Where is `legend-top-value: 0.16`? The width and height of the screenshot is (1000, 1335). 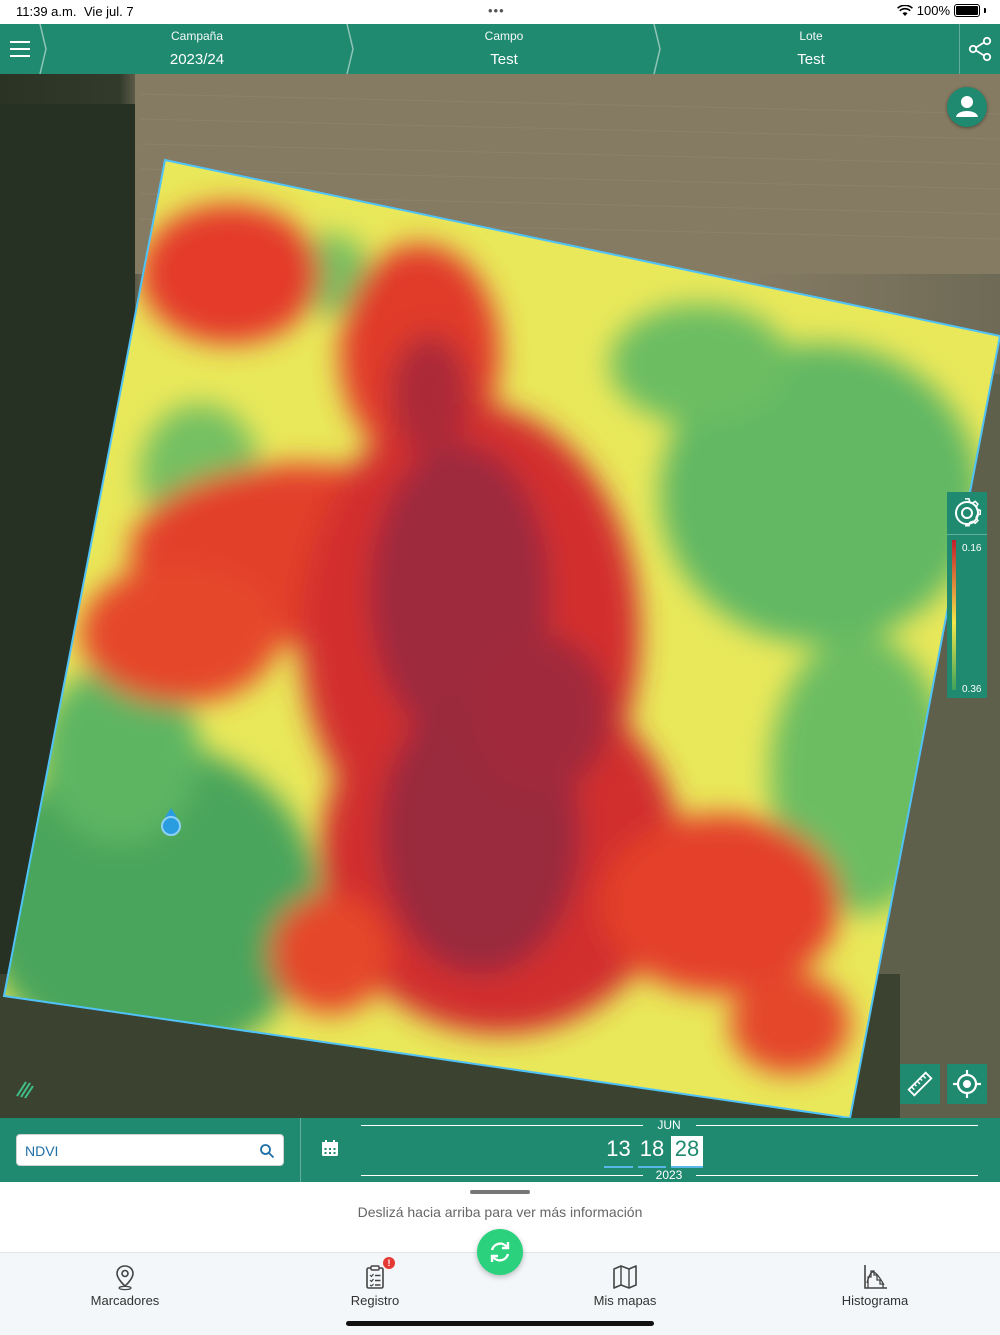
legend-top-value: 0.16 is located at coordinates (972, 548).